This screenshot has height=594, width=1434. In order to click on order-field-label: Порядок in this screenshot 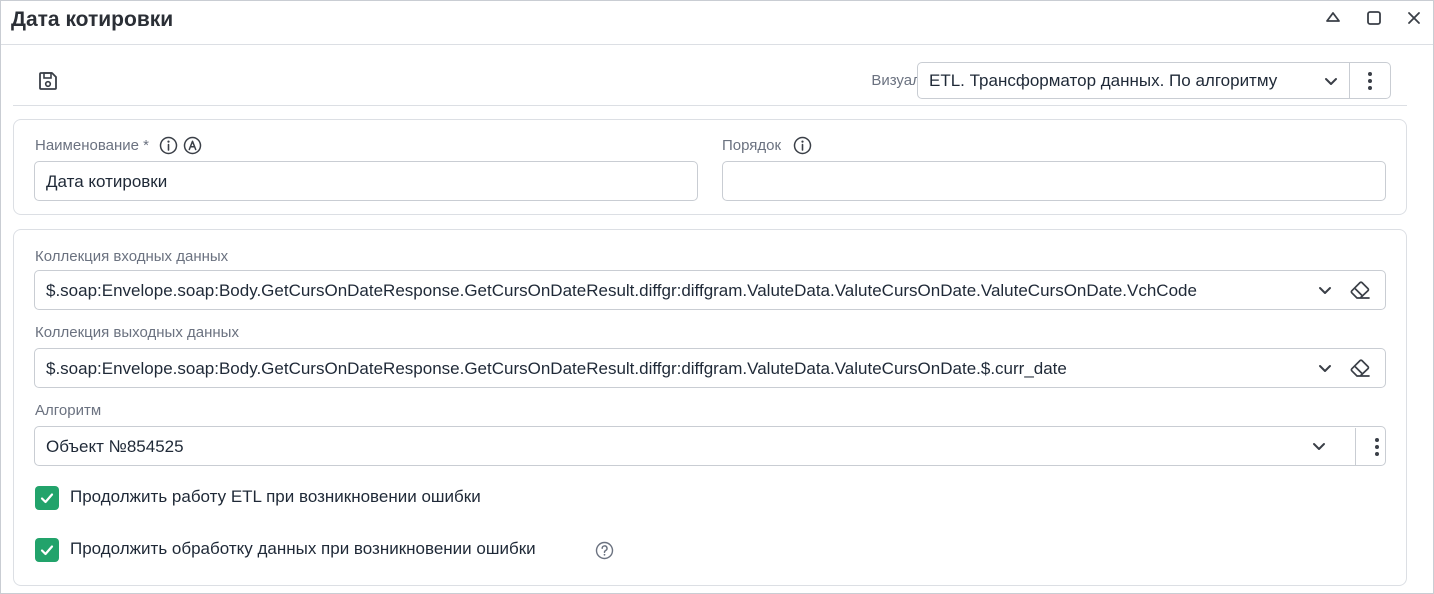, I will do `click(767, 145)`.